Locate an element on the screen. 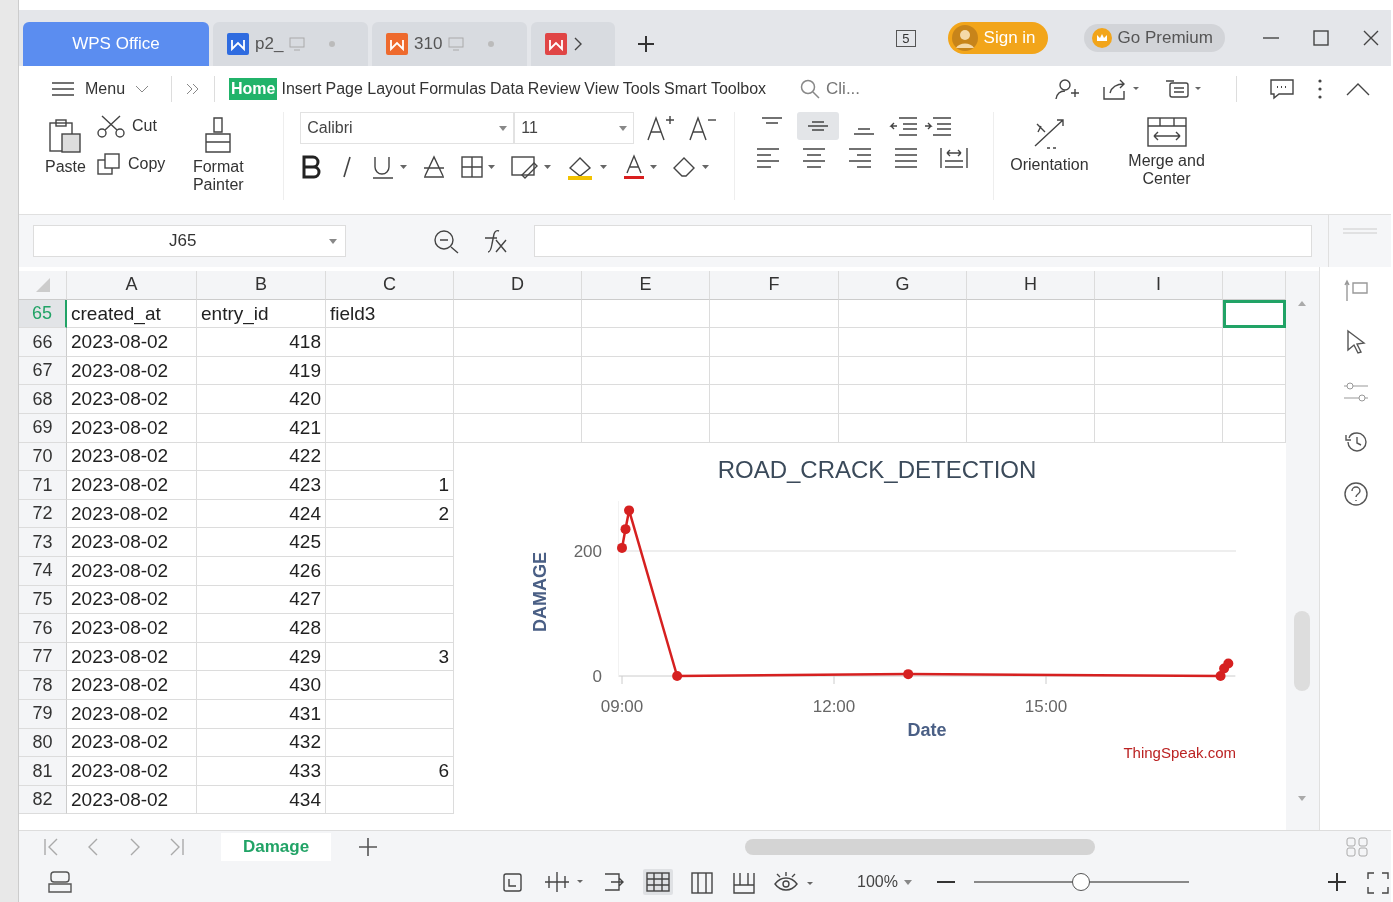 The height and width of the screenshot is (902, 1393). column-header: H is located at coordinates (1031, 285).